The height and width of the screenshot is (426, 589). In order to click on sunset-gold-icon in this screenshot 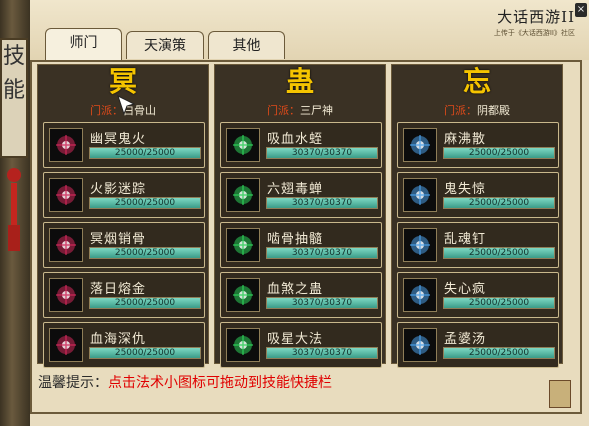, I will do `click(66, 295)`.